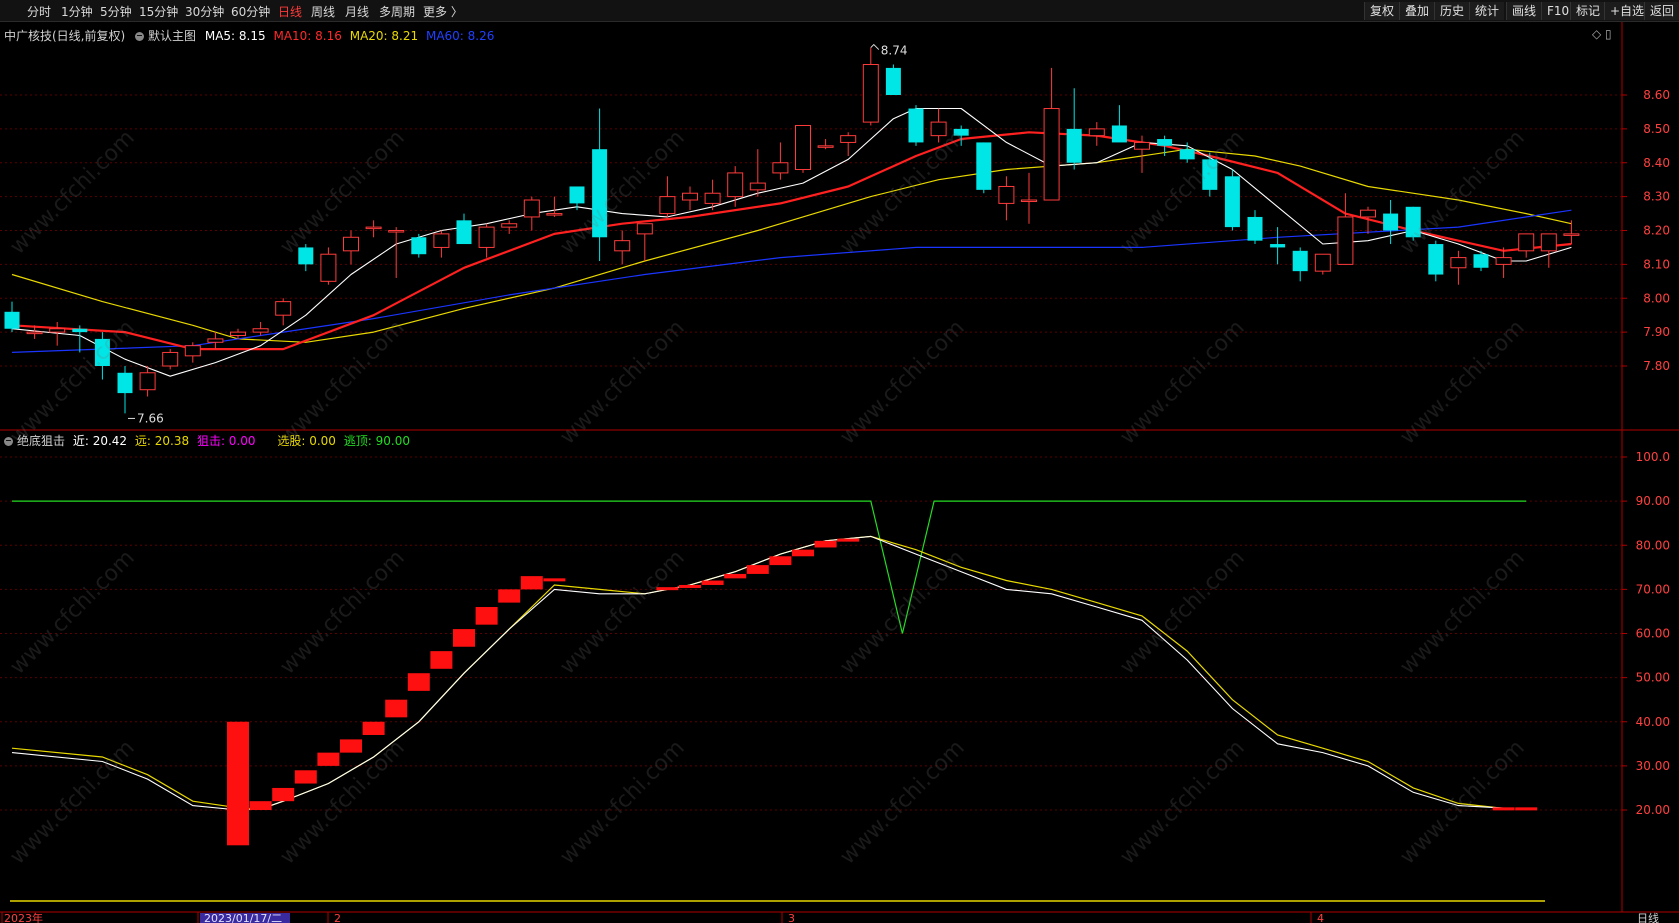  I want to click on indicator-tick-label: 80.00, so click(1653, 545).